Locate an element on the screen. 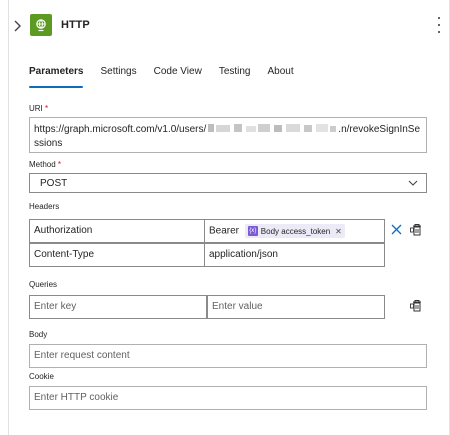  close-icon is located at coordinates (396, 229).